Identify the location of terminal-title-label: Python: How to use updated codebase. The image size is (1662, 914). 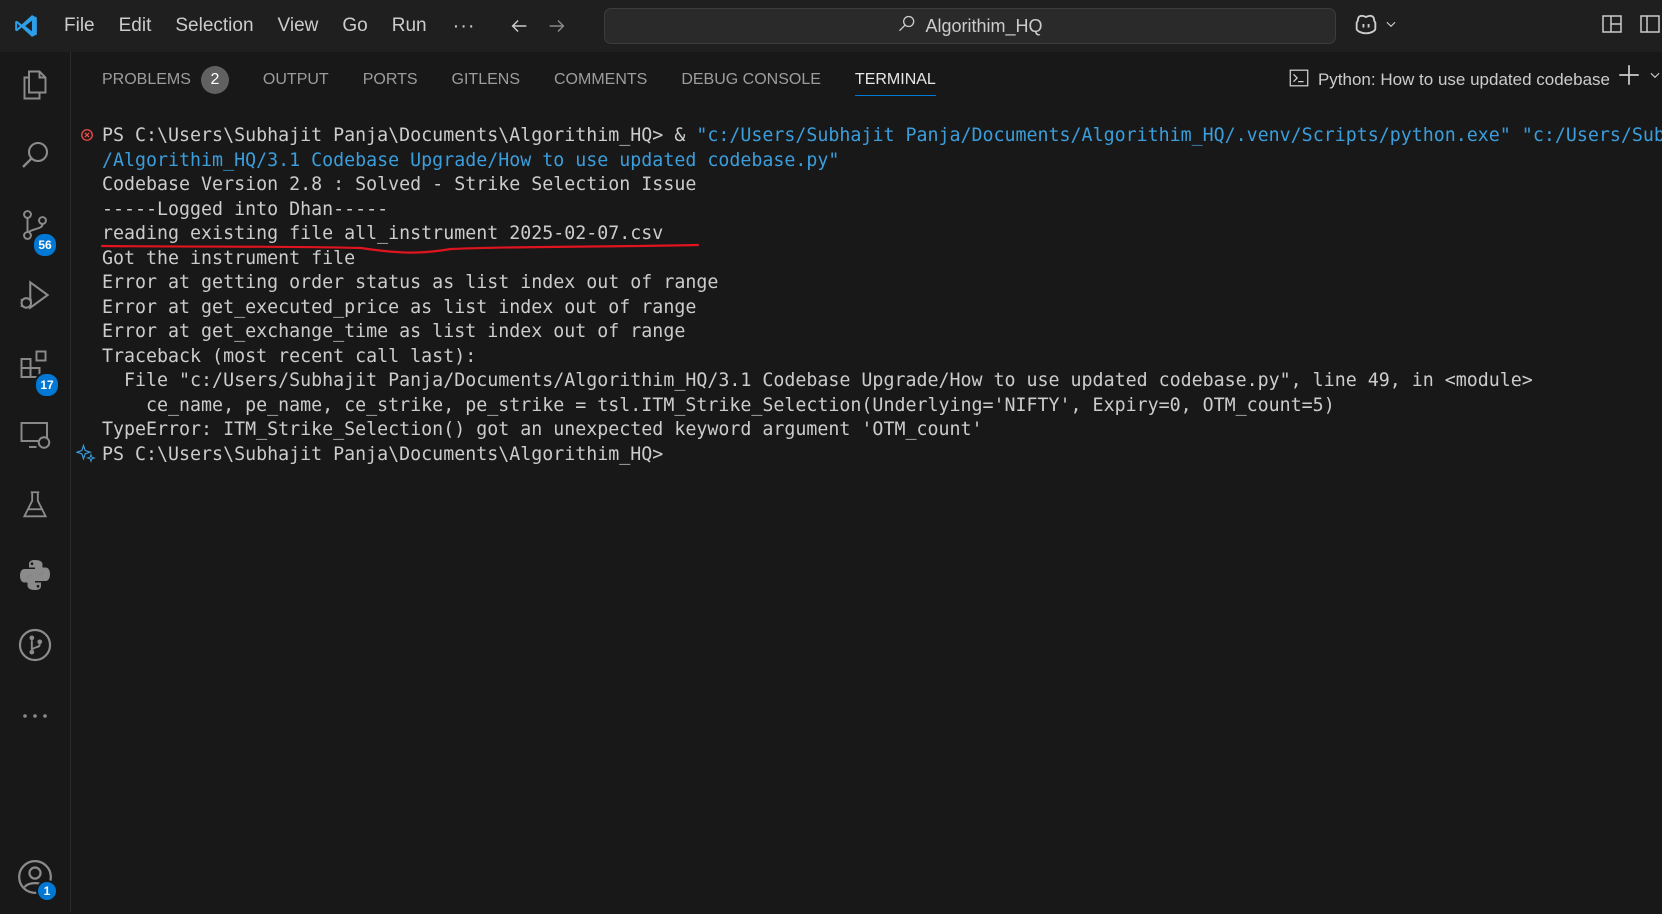
(1463, 79).